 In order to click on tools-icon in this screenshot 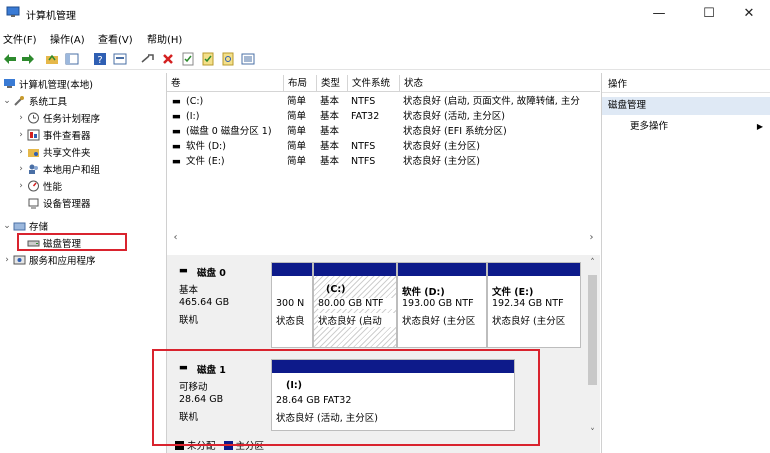, I will do `click(19, 100)`.